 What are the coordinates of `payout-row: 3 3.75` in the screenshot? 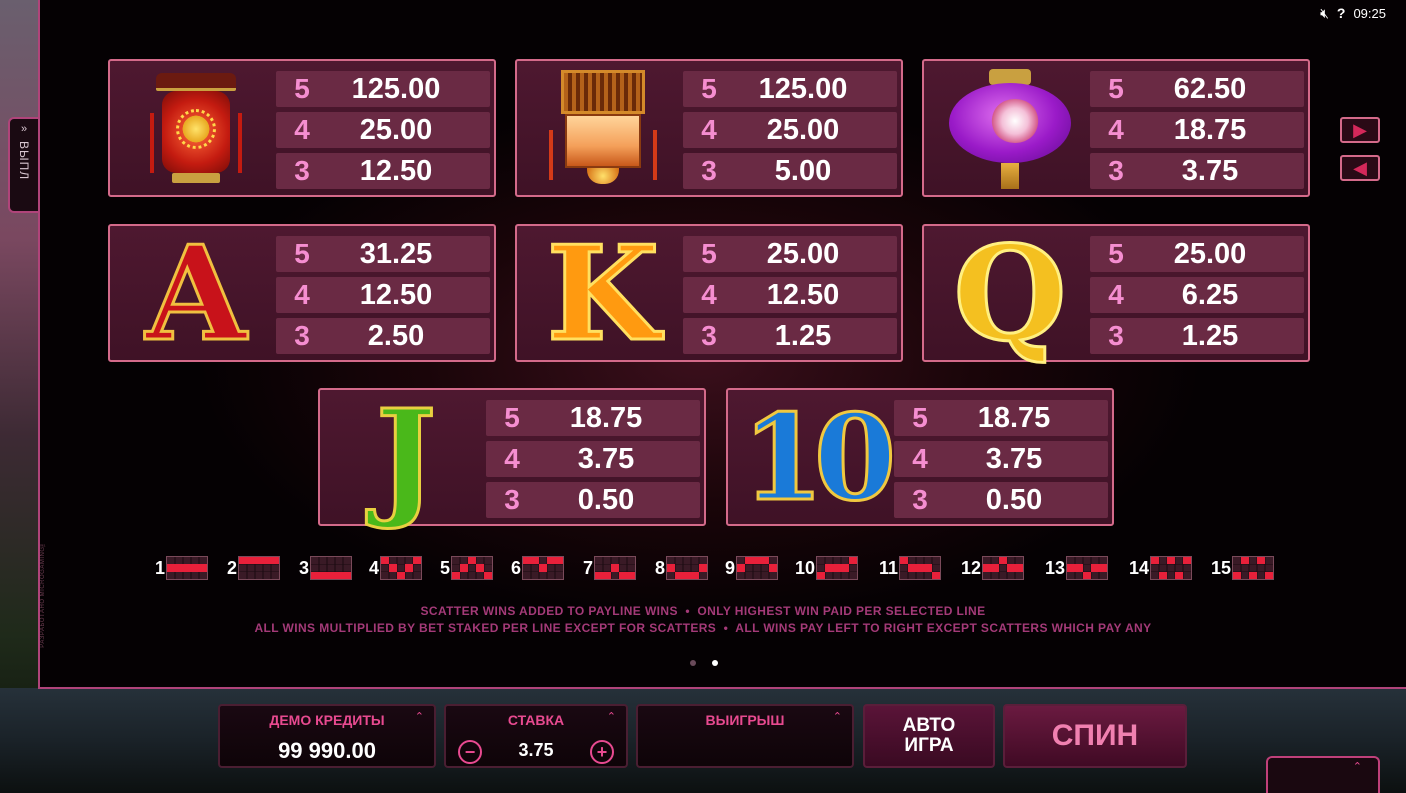 It's located at (1197, 171).